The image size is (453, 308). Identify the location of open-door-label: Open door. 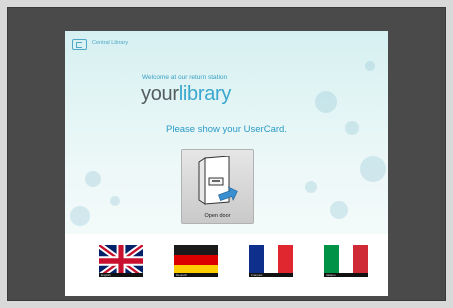
(217, 216).